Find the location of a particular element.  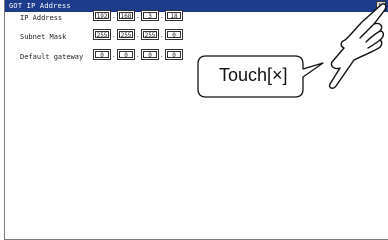

pointing-hand-icon is located at coordinates (357, 46).